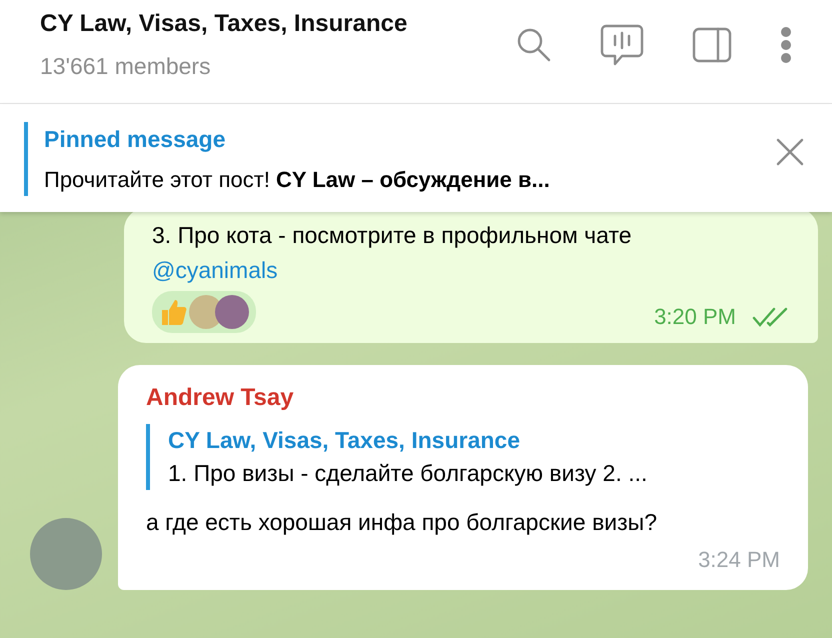 The height and width of the screenshot is (638, 832). What do you see at coordinates (344, 440) in the screenshot?
I see `reply-title: CY Law, Visas, Taxes, Insurance` at bounding box center [344, 440].